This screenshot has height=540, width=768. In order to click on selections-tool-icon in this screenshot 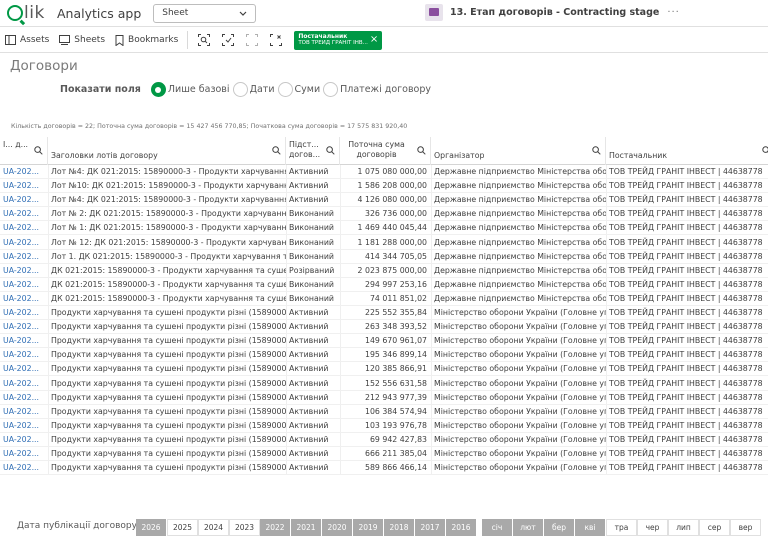, I will do `click(228, 40)`.